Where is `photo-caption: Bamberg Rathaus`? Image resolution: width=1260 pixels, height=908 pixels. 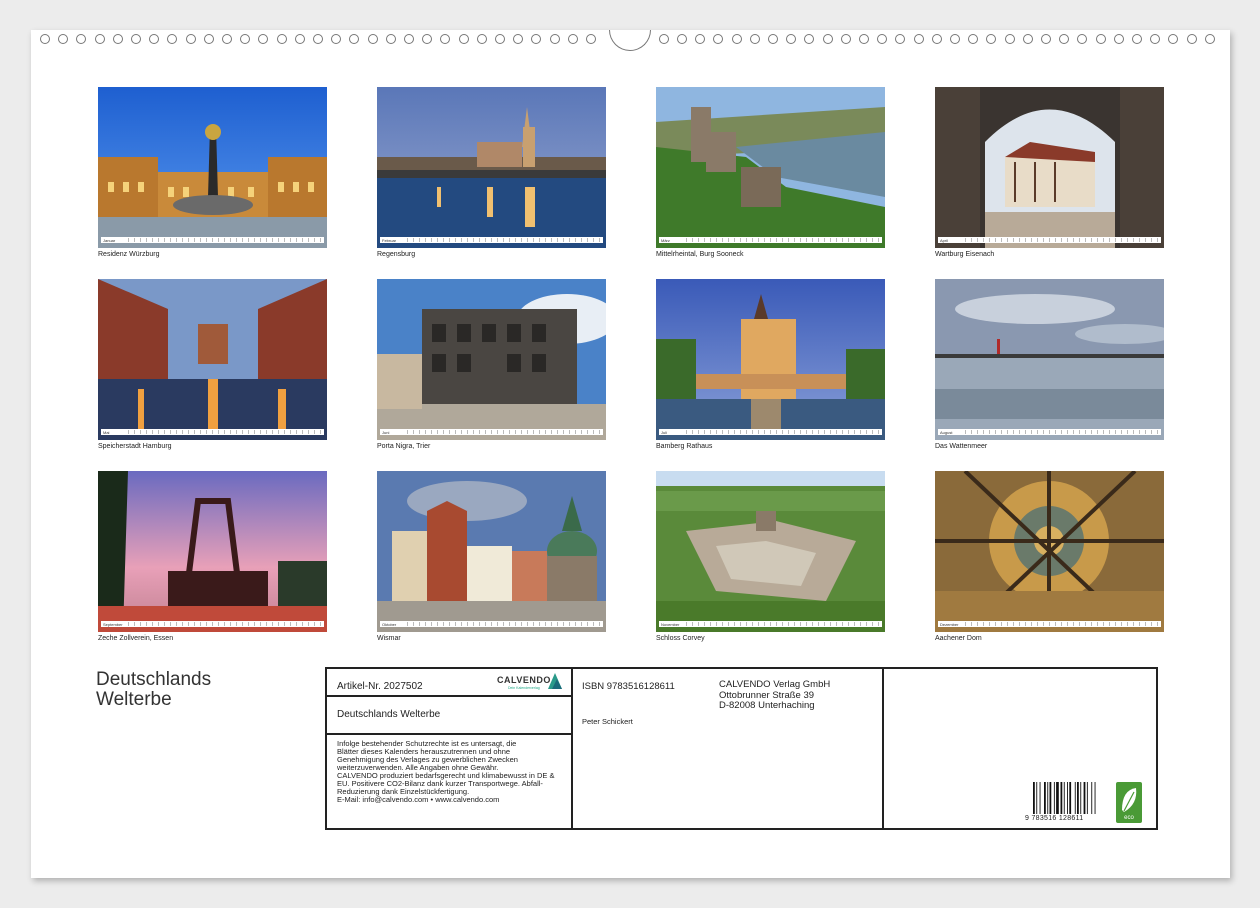 photo-caption: Bamberg Rathaus is located at coordinates (684, 446).